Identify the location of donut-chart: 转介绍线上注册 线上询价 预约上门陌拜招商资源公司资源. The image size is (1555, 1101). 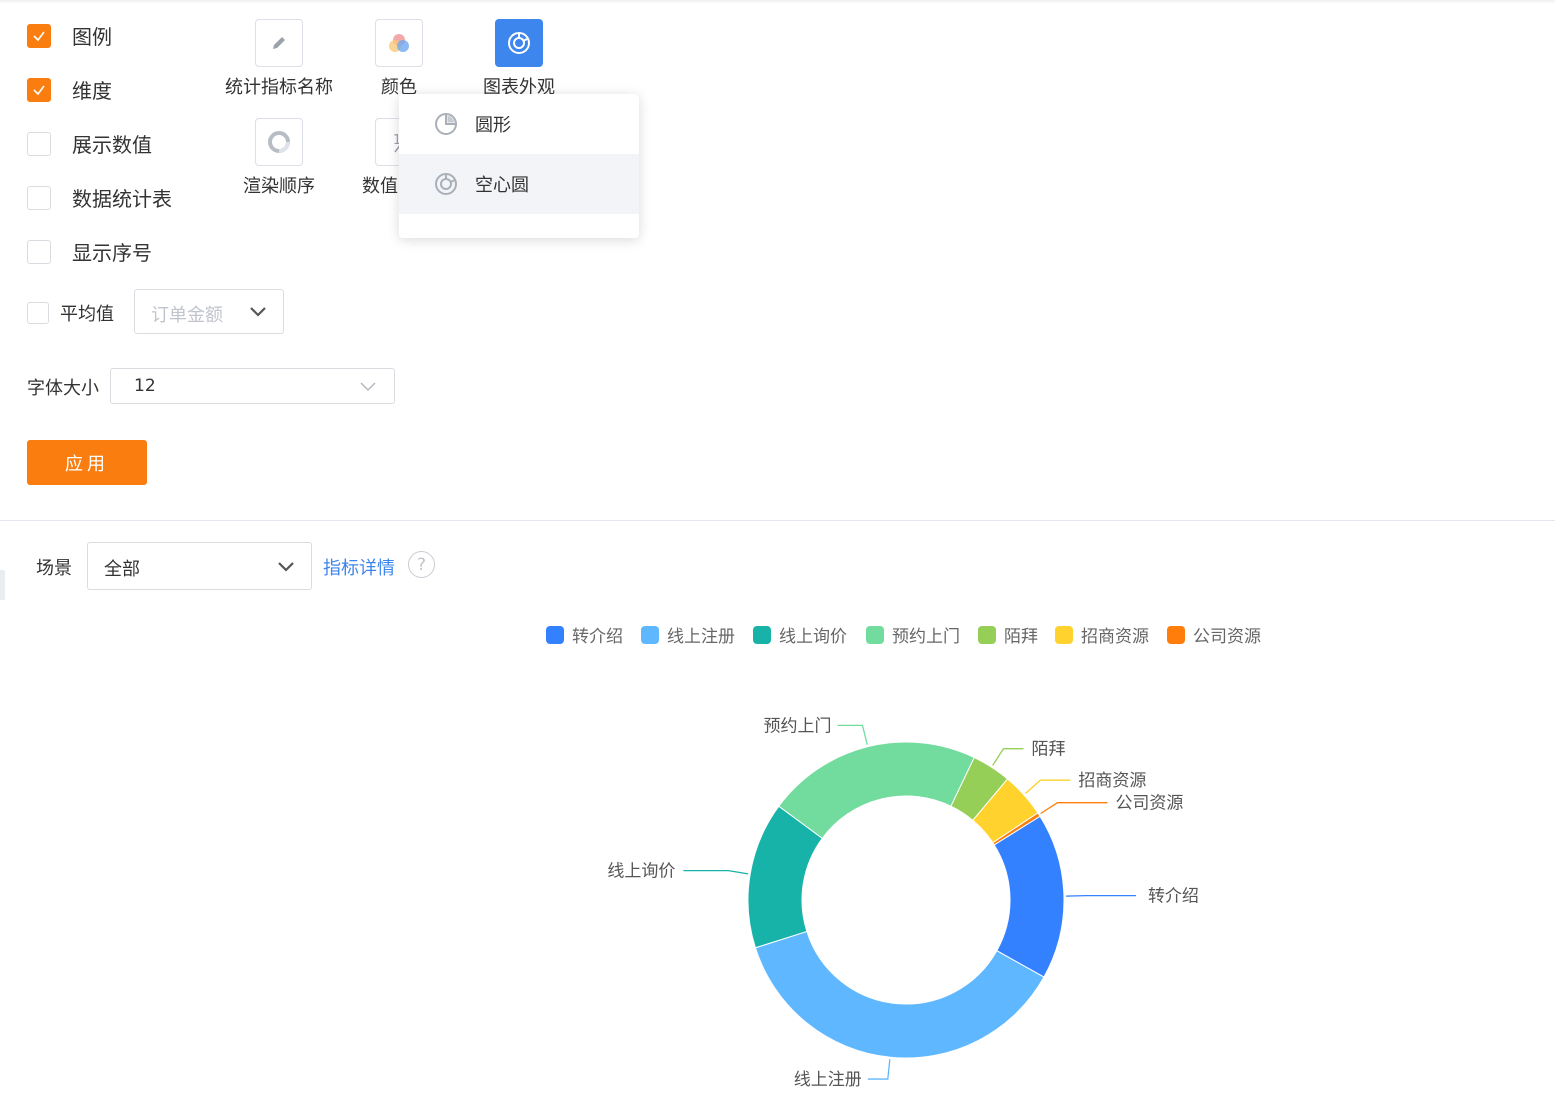
(903, 903).